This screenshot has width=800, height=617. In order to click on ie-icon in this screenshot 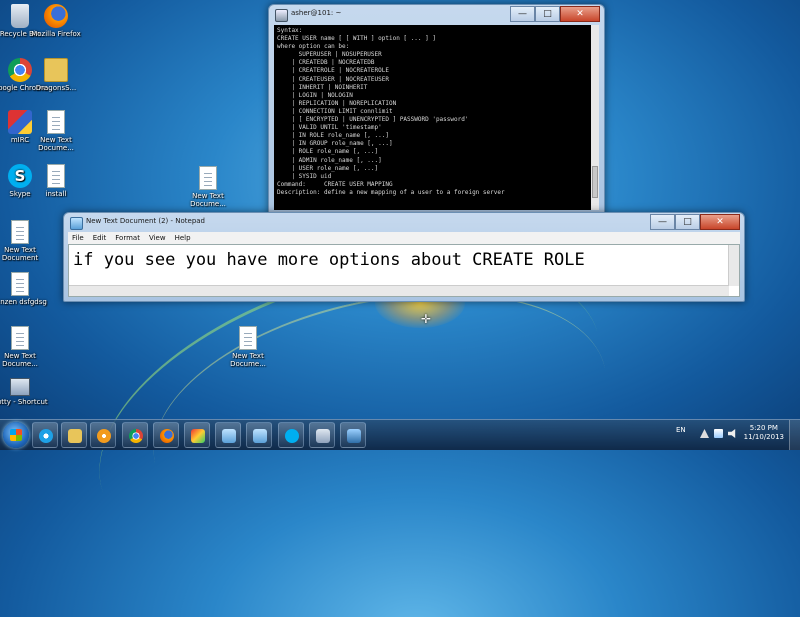, I will do `click(46, 436)`.